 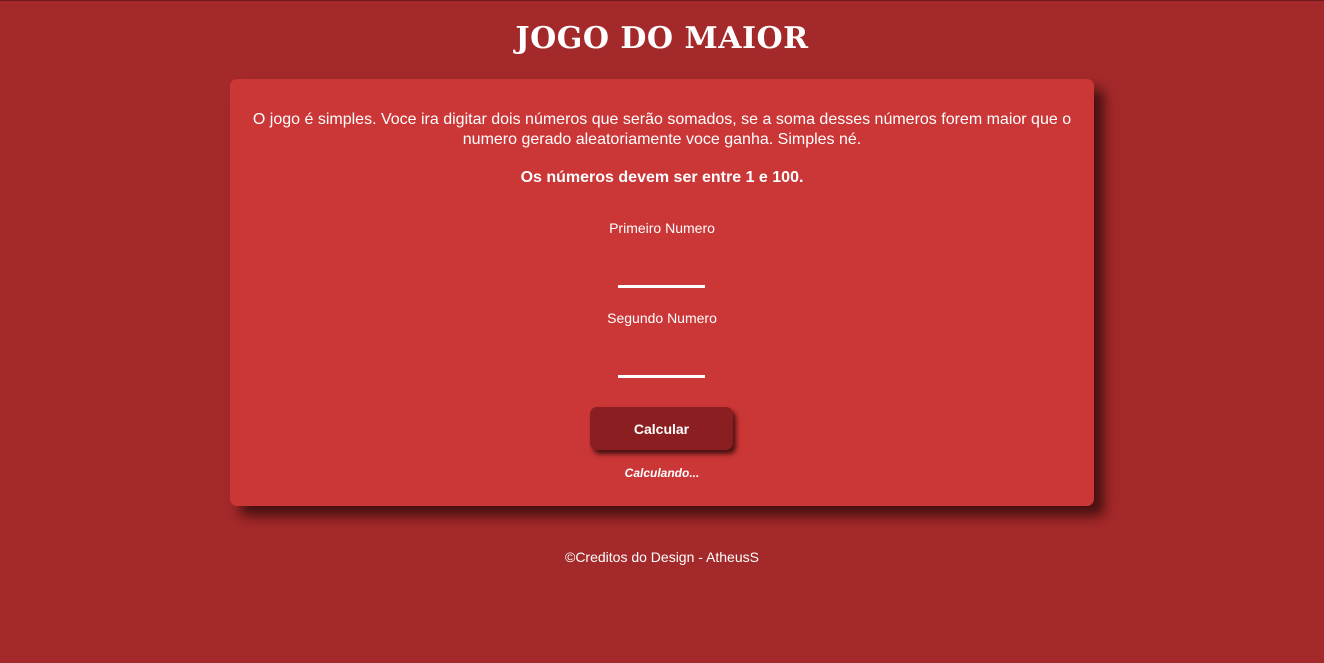 What do you see at coordinates (662, 557) in the screenshot?
I see `design-credits: ©Creditos do Design - AtheusS` at bounding box center [662, 557].